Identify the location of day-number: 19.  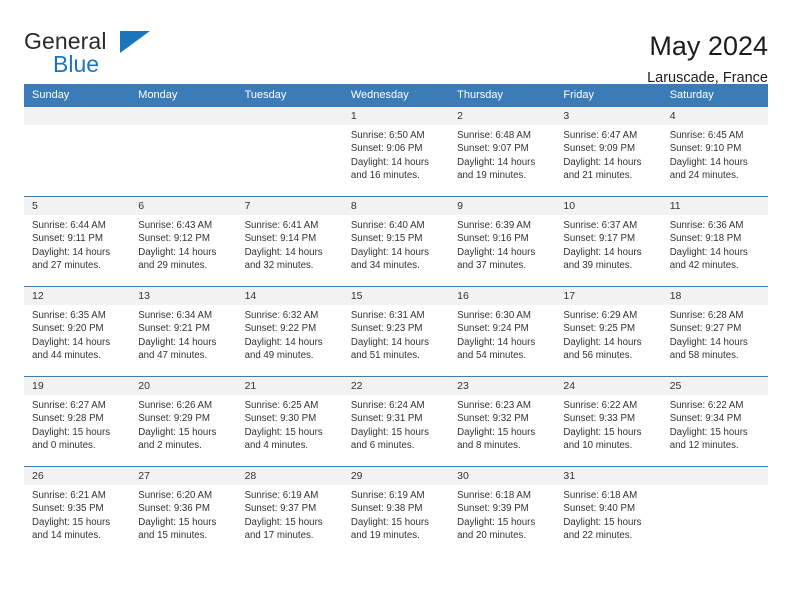
(77, 386).